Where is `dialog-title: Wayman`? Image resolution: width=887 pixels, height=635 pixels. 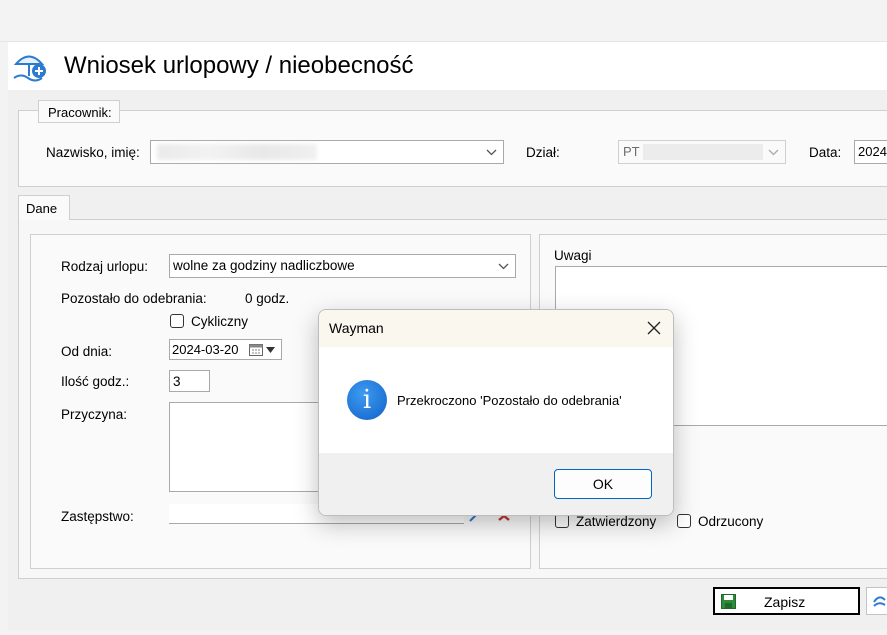
dialog-title: Wayman is located at coordinates (356, 328).